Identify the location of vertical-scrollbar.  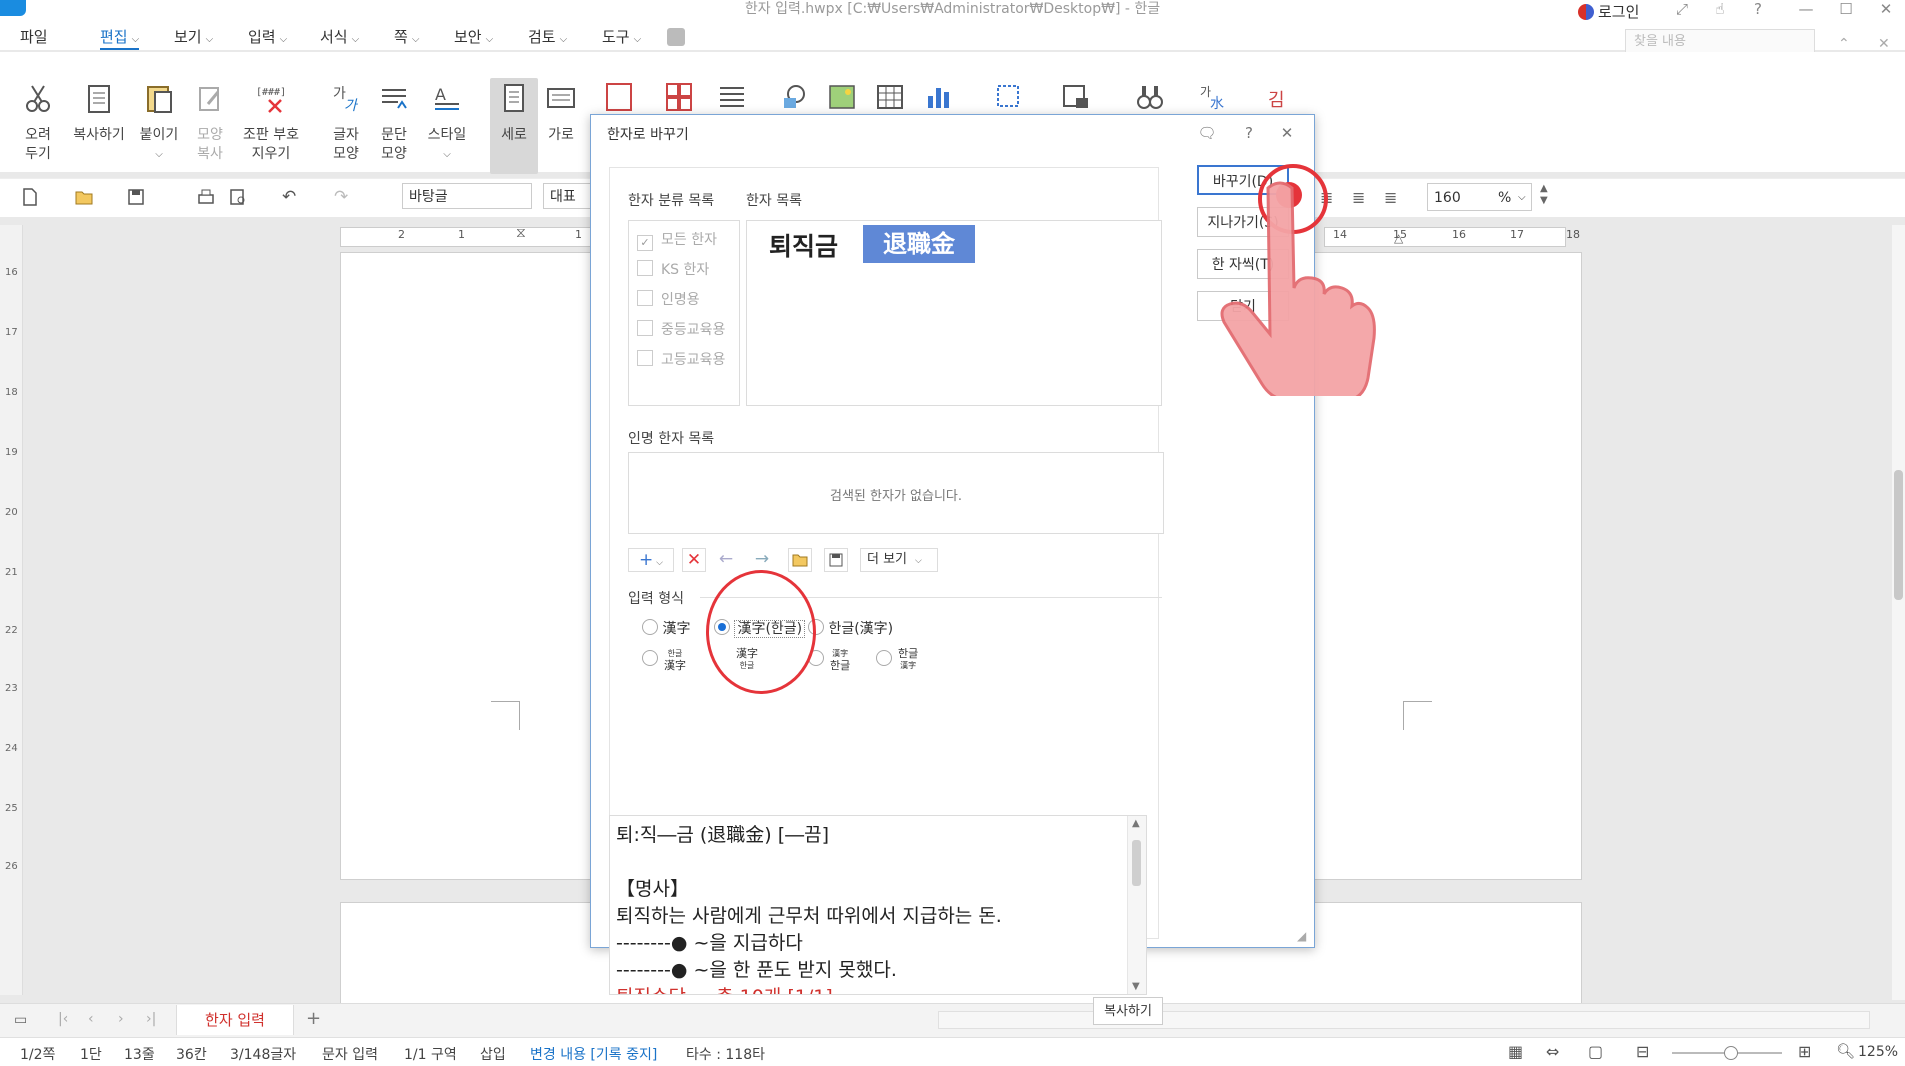
(1898, 612).